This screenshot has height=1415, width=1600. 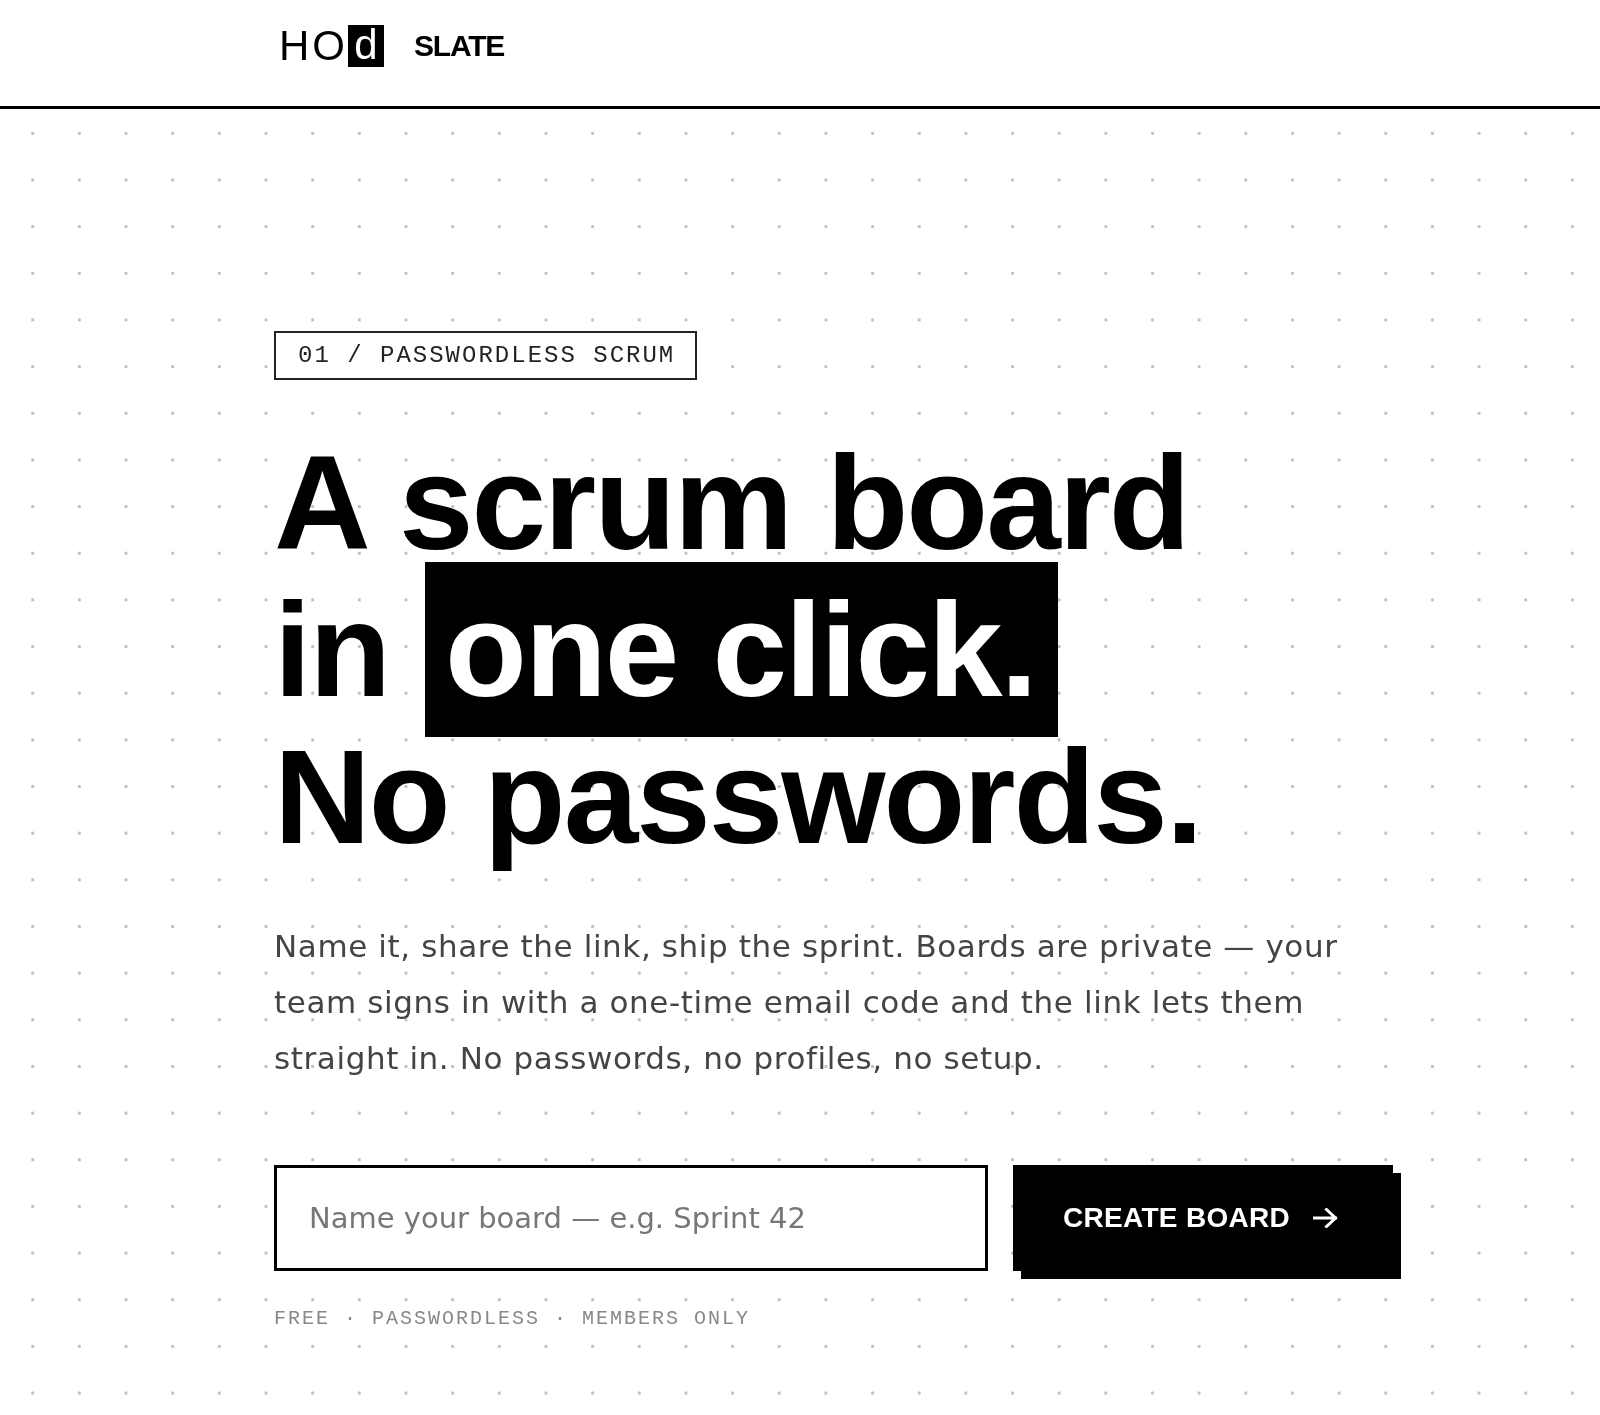 I want to click on headline-text: in, so click(x=332, y=649).